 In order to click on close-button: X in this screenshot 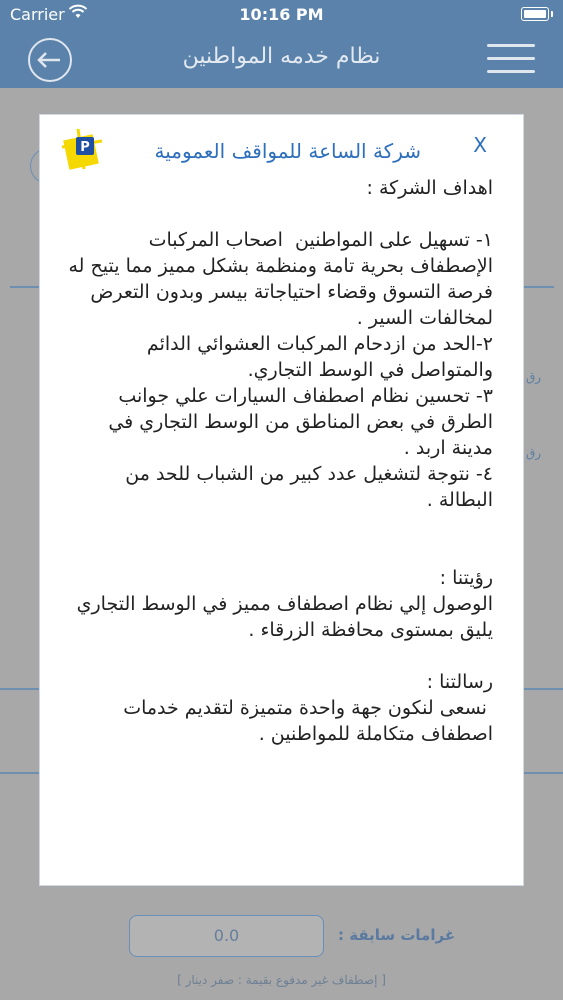, I will do `click(480, 145)`.